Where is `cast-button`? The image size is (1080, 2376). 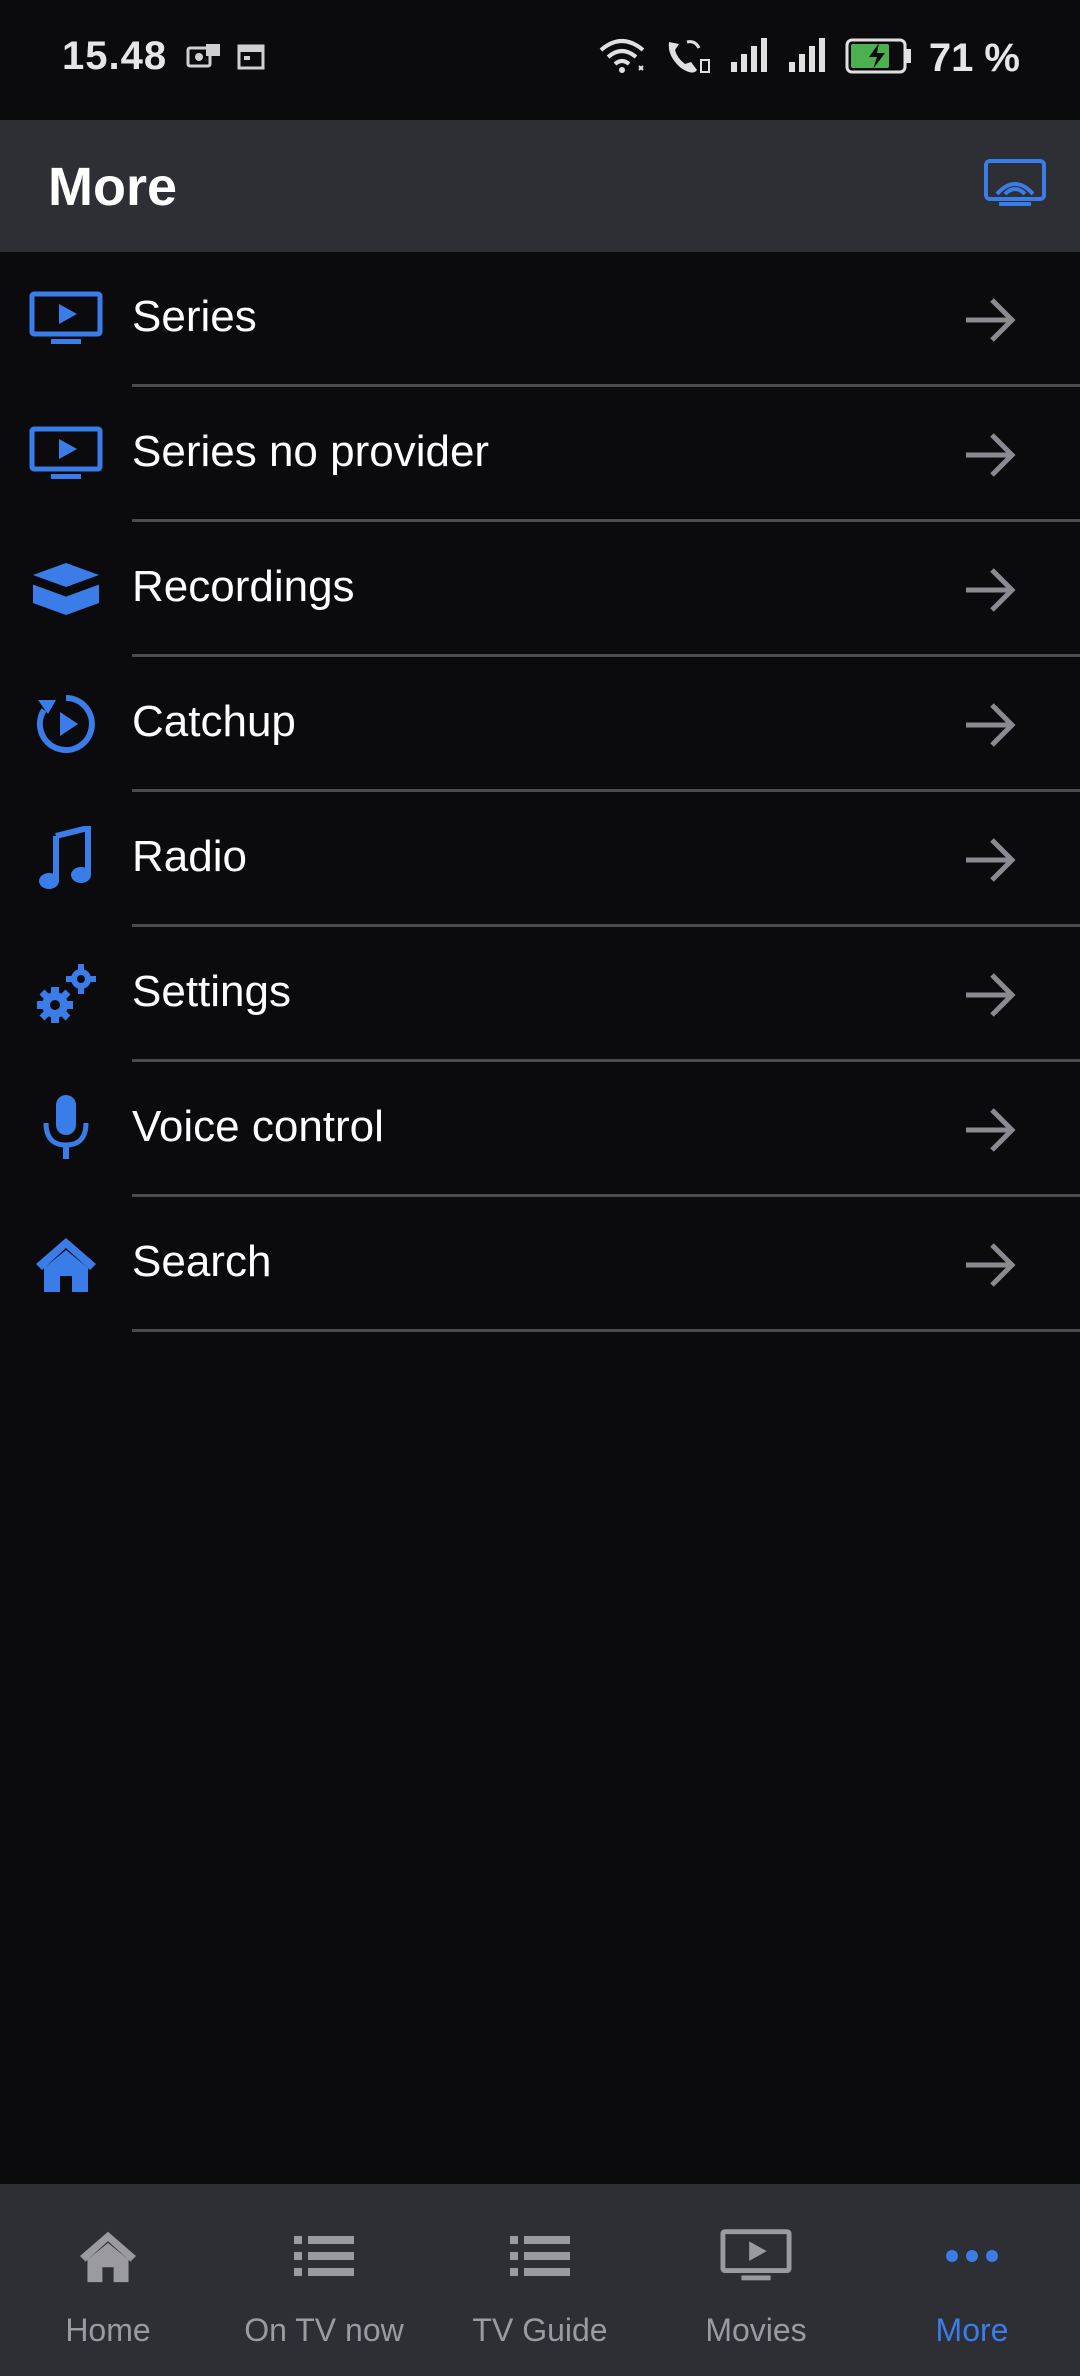 cast-button is located at coordinates (1015, 186).